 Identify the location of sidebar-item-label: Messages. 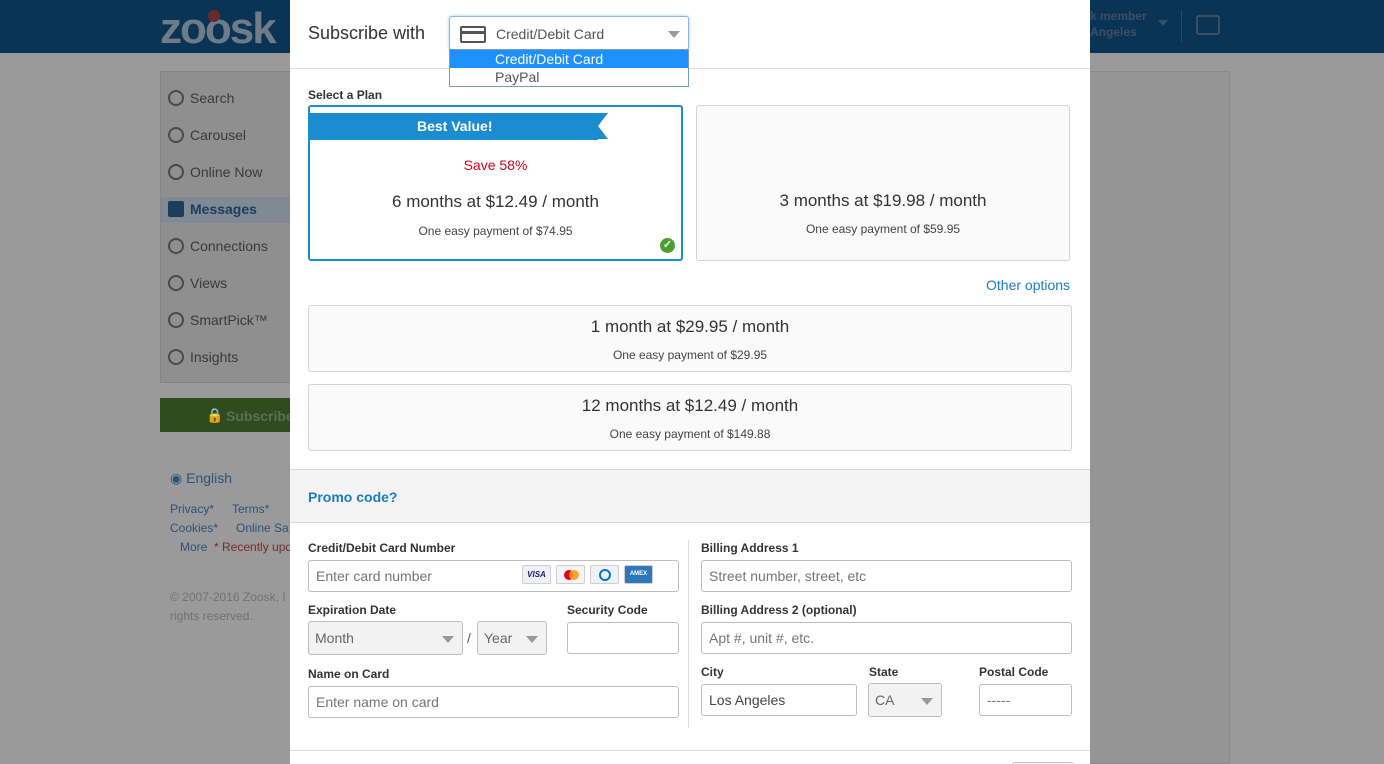
(223, 209).